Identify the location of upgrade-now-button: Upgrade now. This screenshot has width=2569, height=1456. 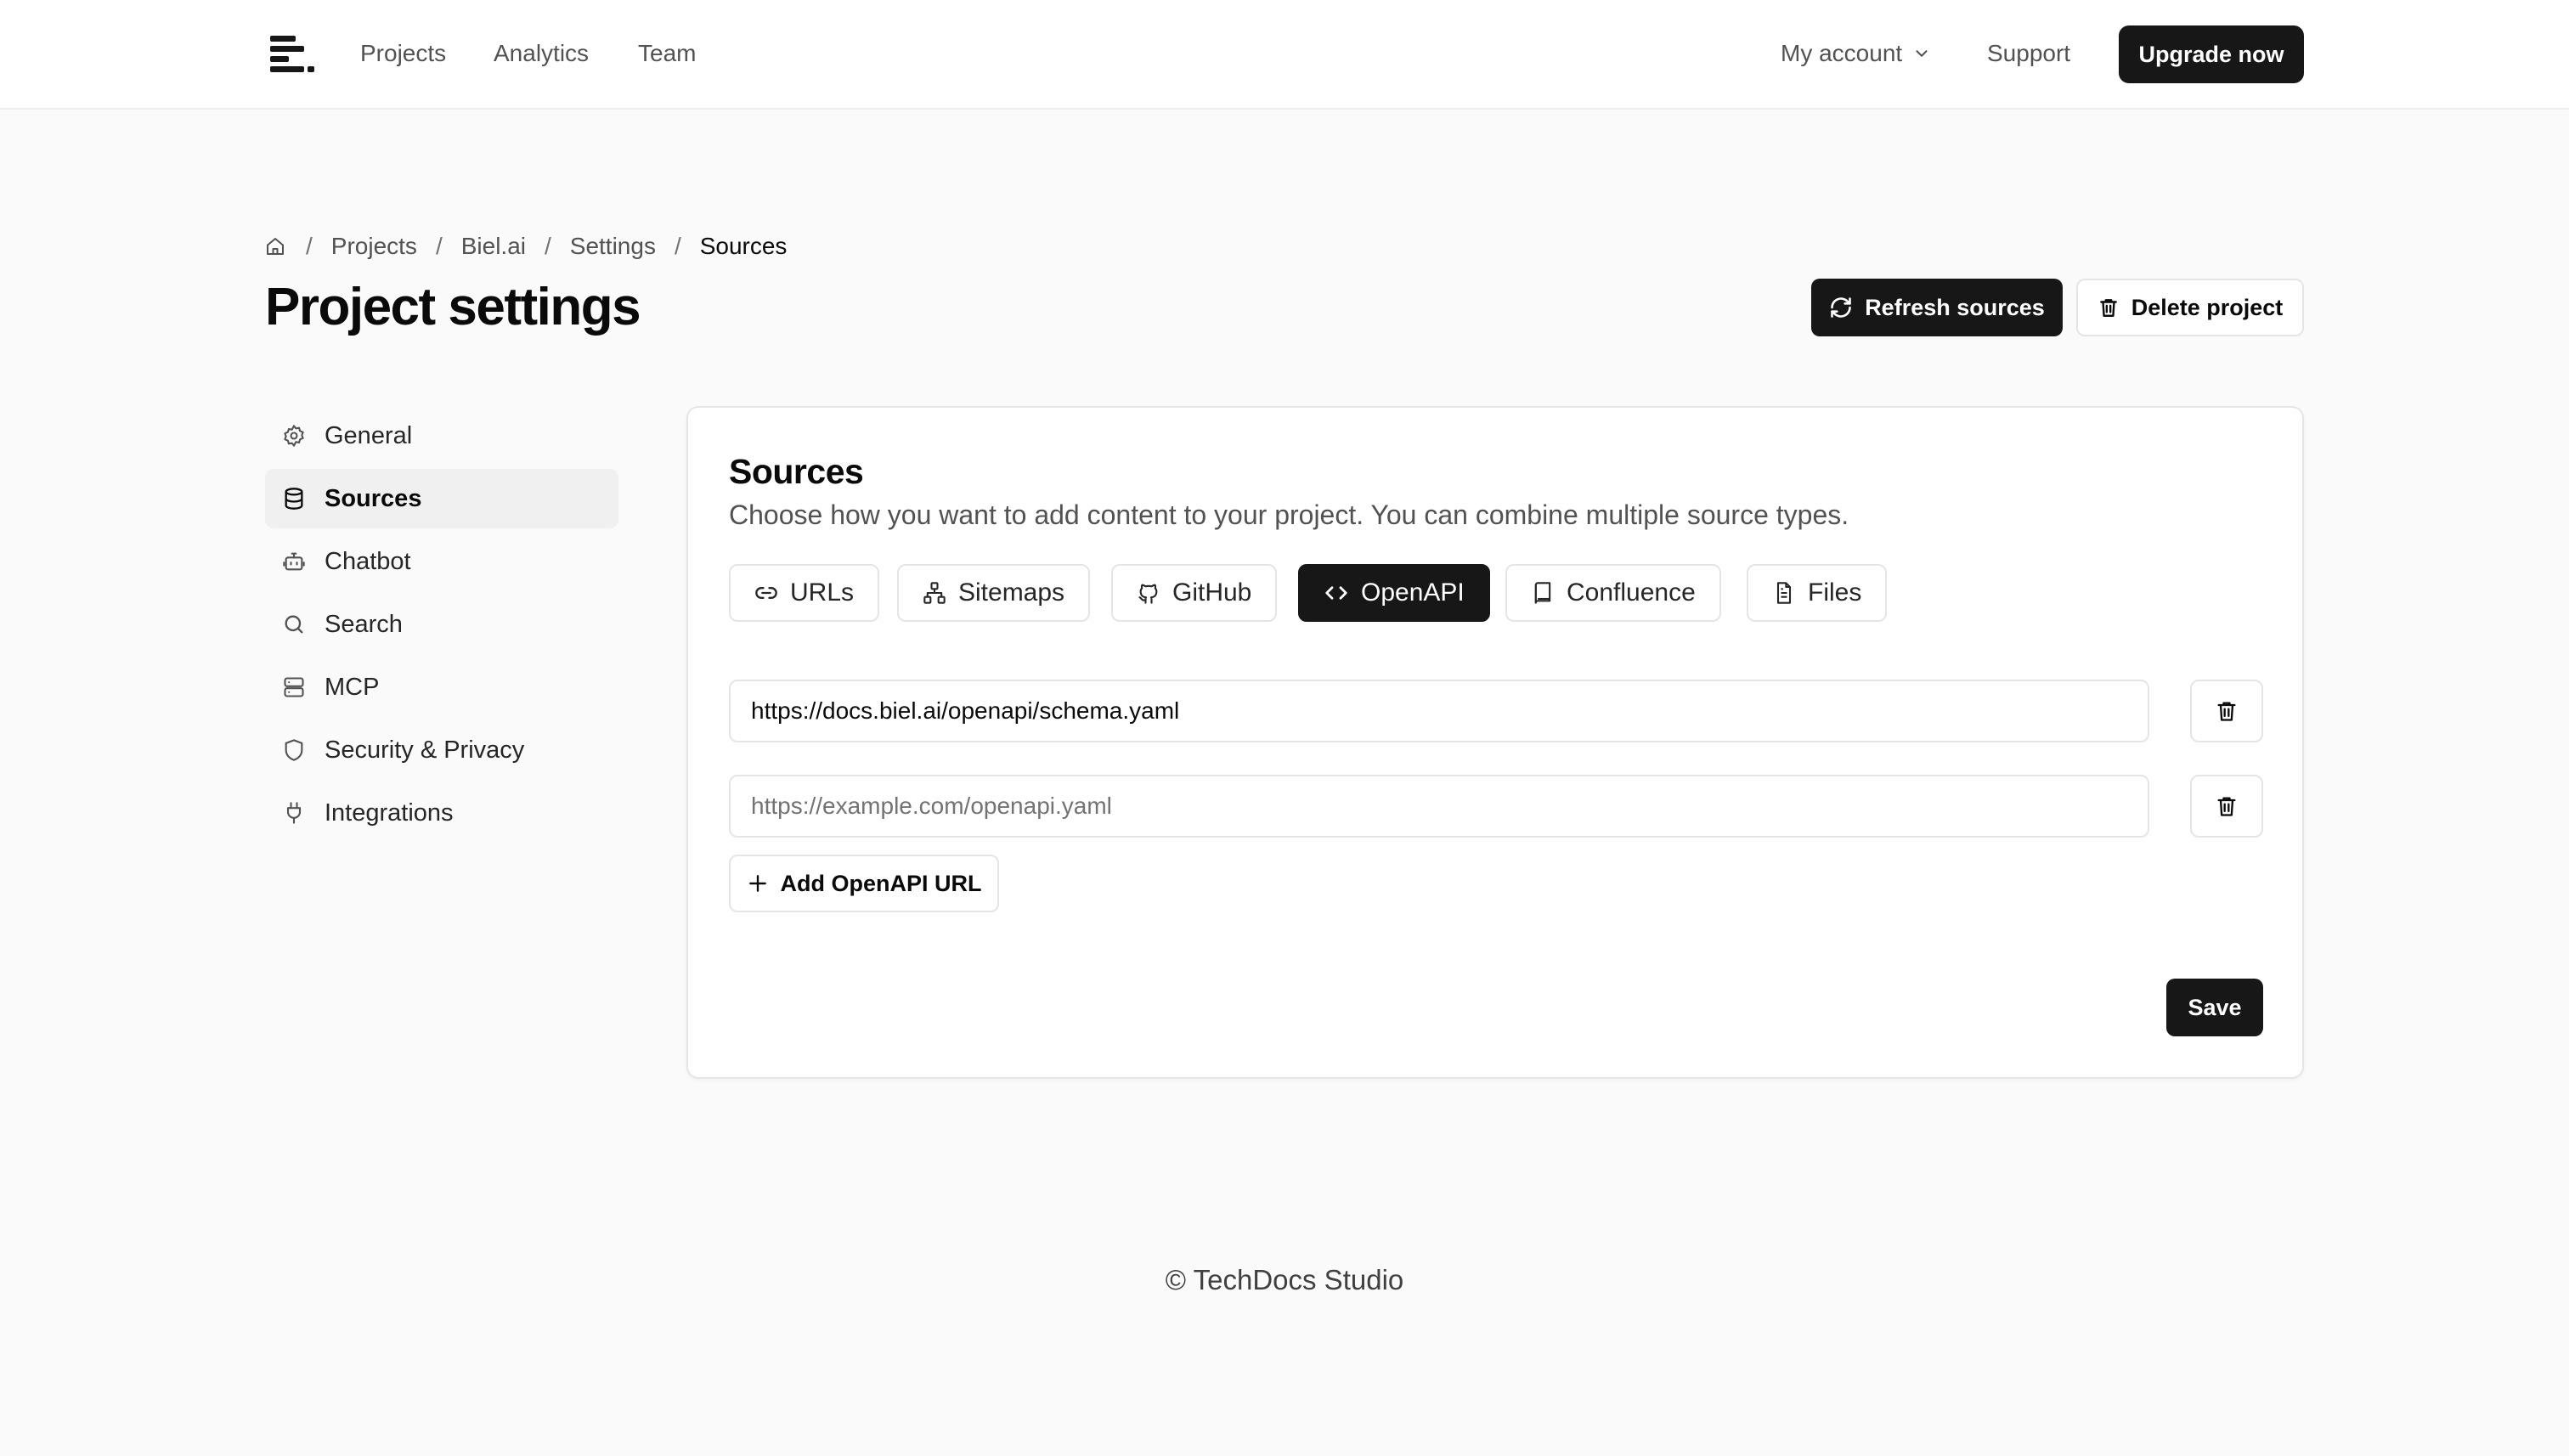
(2212, 54).